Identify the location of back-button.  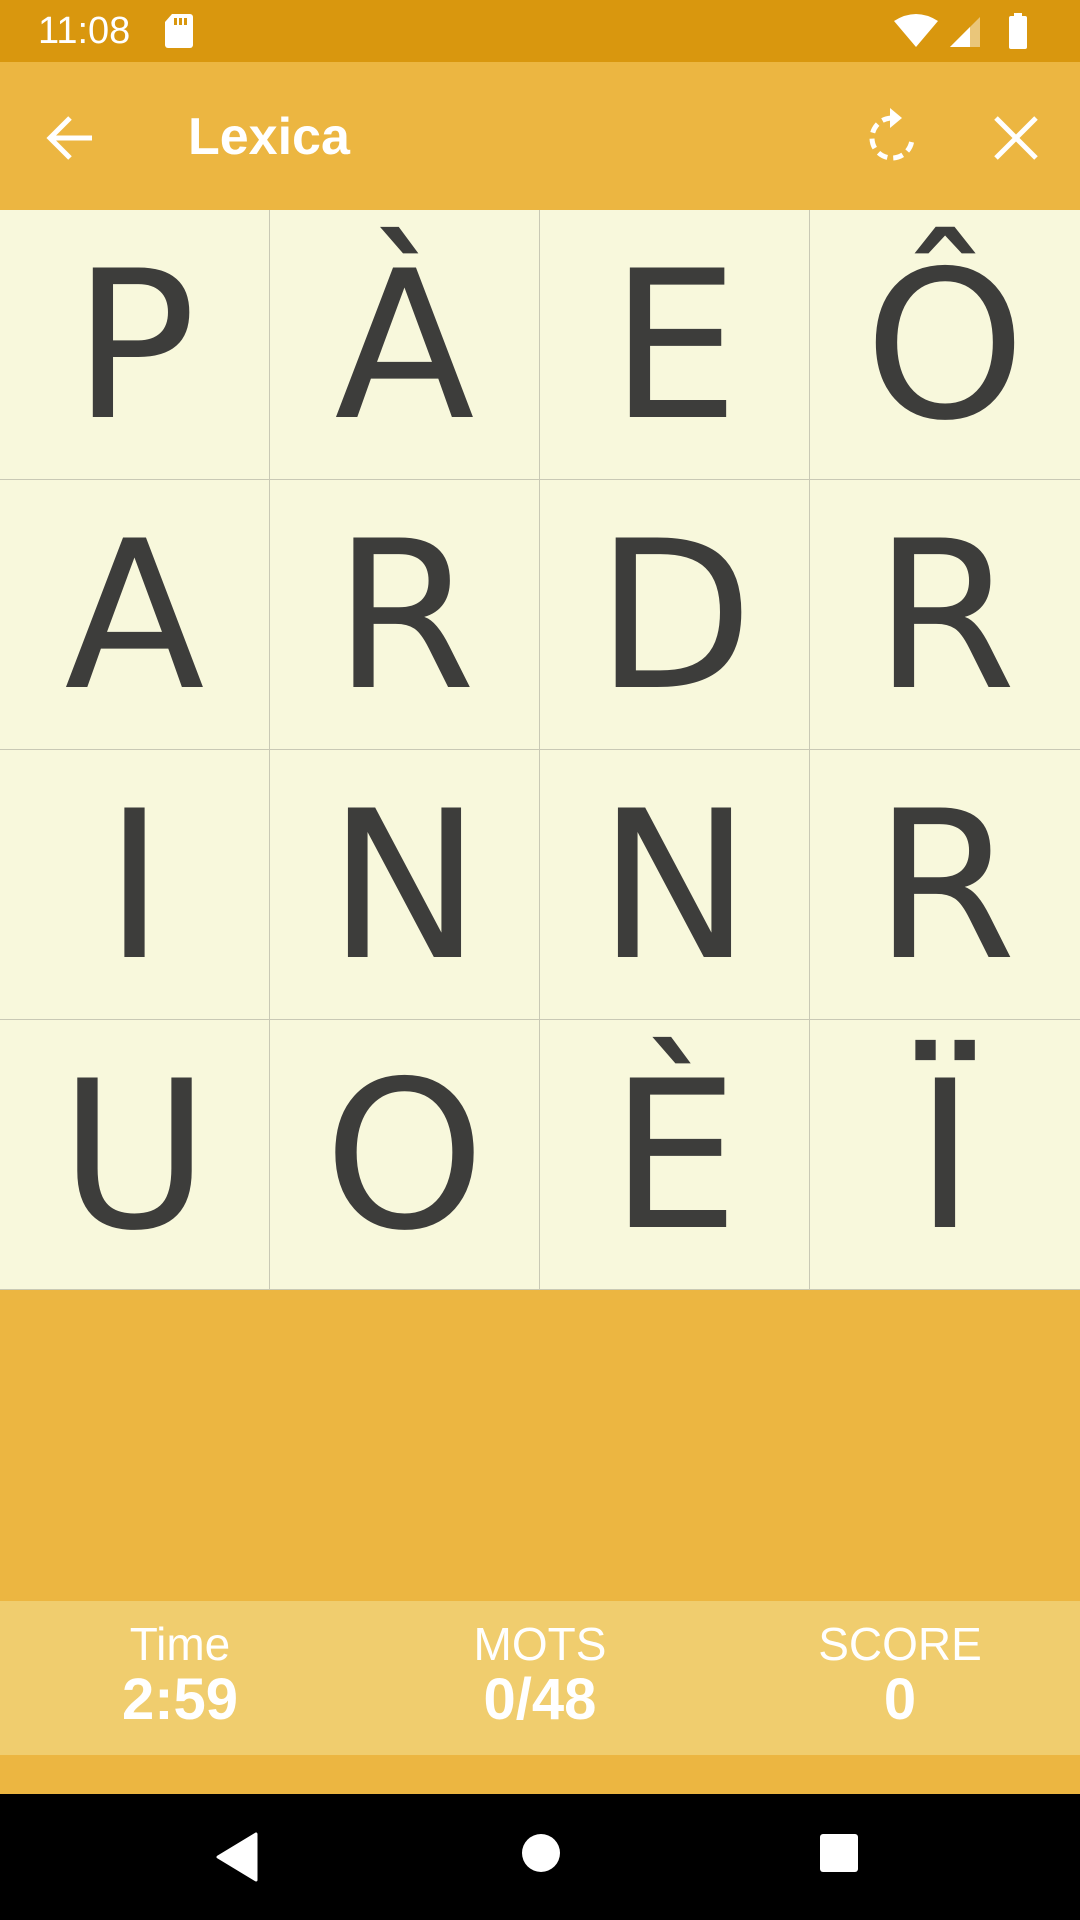
(72, 138).